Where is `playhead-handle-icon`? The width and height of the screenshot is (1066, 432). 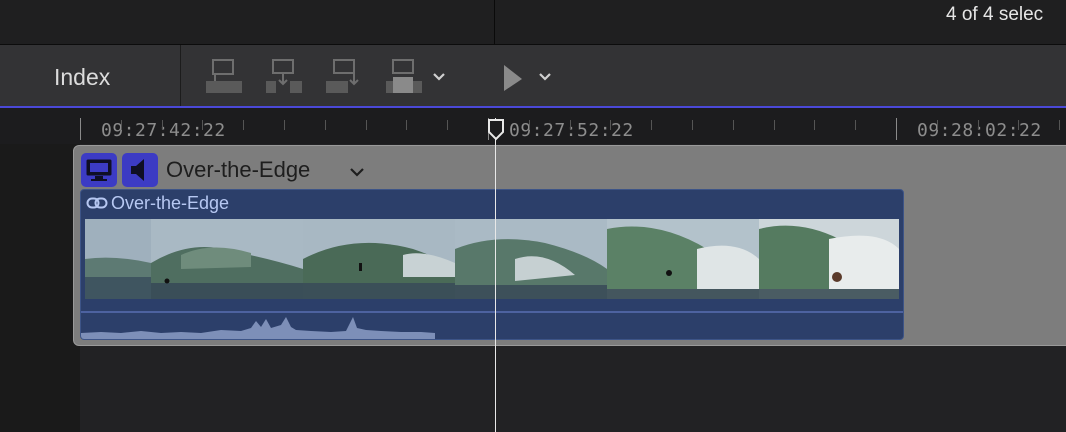
playhead-handle-icon is located at coordinates (496, 132).